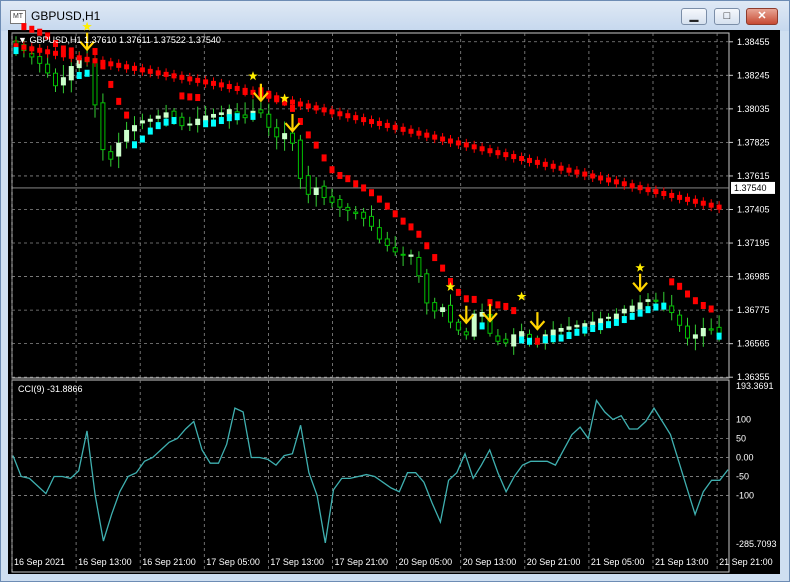  What do you see at coordinates (233, 562) in the screenshot?
I see `time-tick-label: 17 Sep 05:00` at bounding box center [233, 562].